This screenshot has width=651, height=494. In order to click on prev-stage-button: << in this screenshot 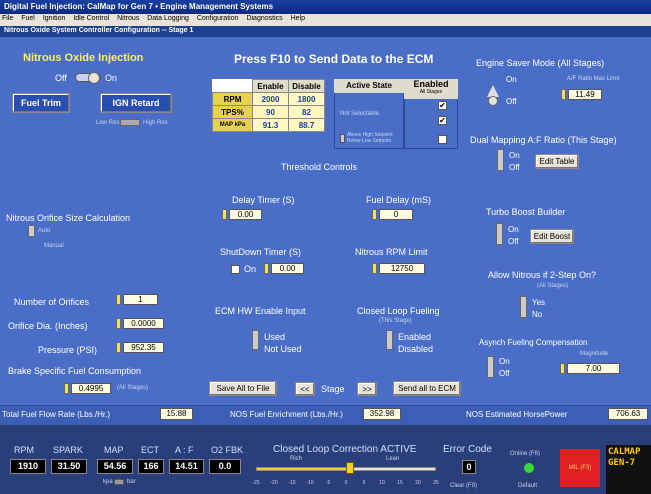, I will do `click(305, 389)`.